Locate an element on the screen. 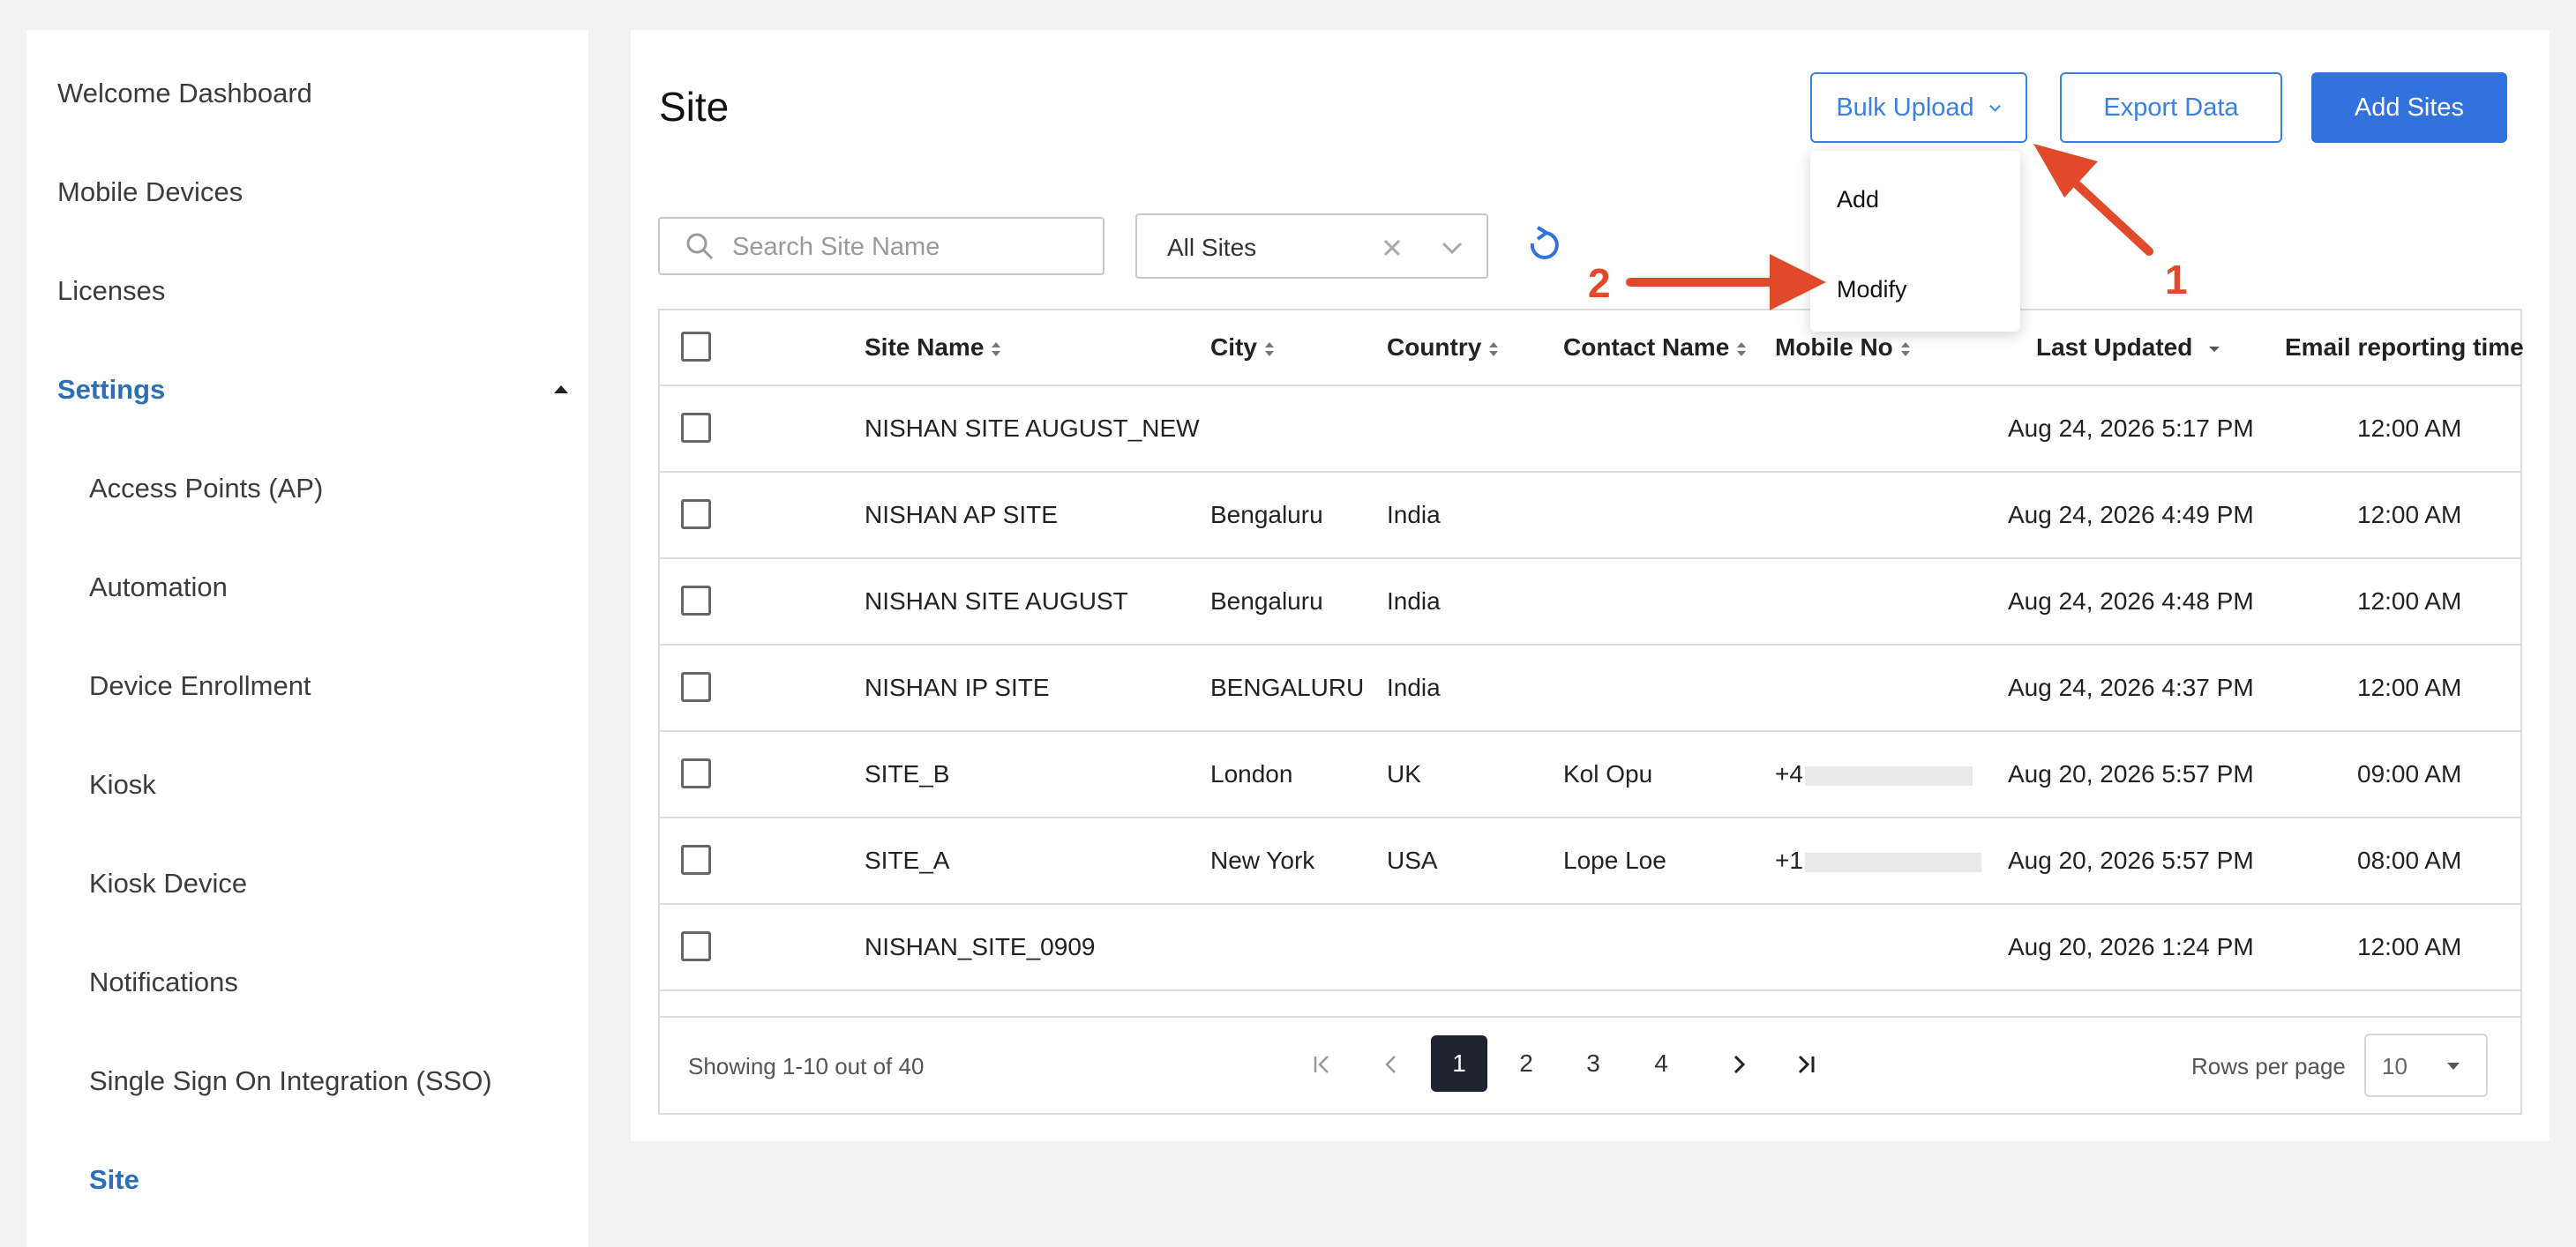  column-header-last-updated: Last Updated is located at coordinates (2128, 347).